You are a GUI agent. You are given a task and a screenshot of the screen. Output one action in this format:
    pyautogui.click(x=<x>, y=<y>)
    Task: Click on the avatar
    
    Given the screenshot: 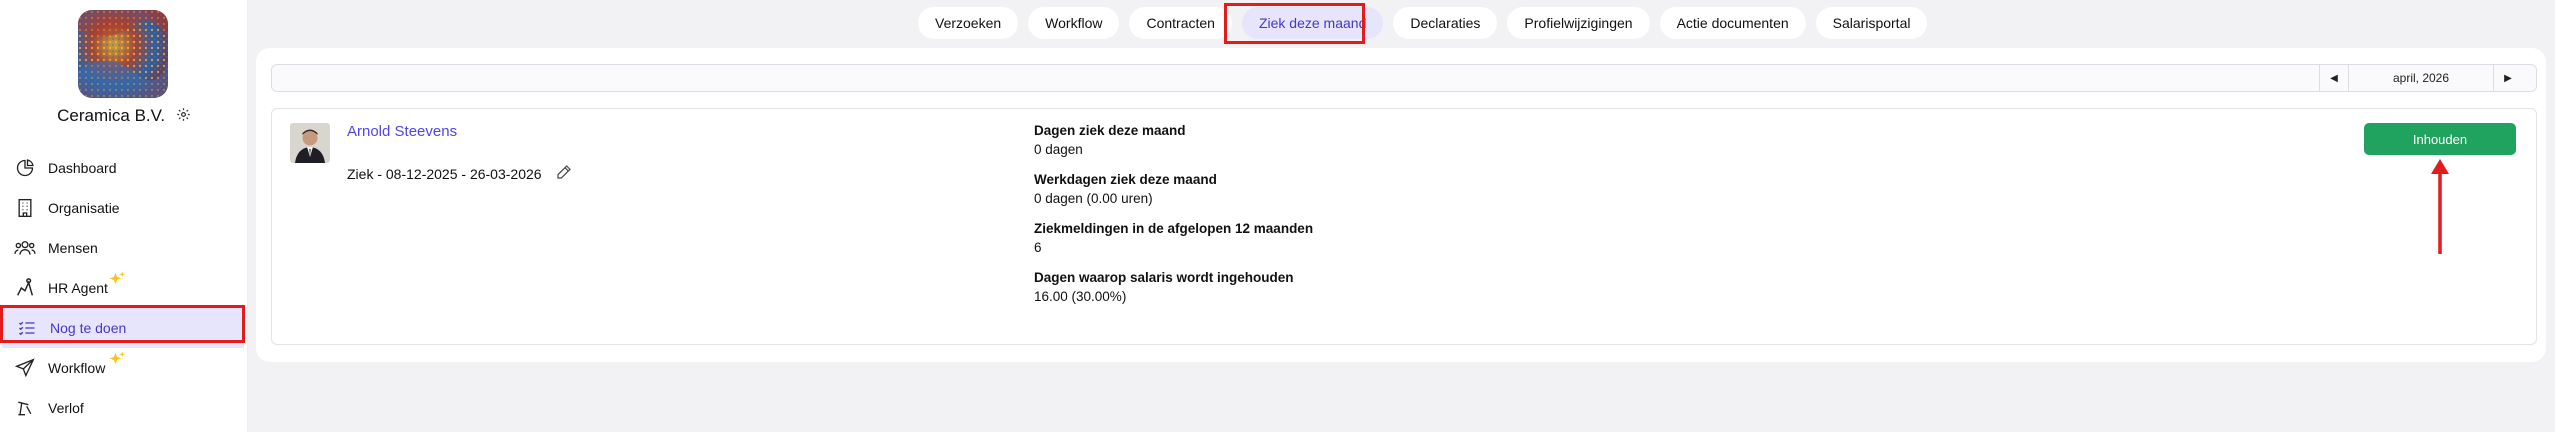 What is the action you would take?
    pyautogui.click(x=310, y=143)
    